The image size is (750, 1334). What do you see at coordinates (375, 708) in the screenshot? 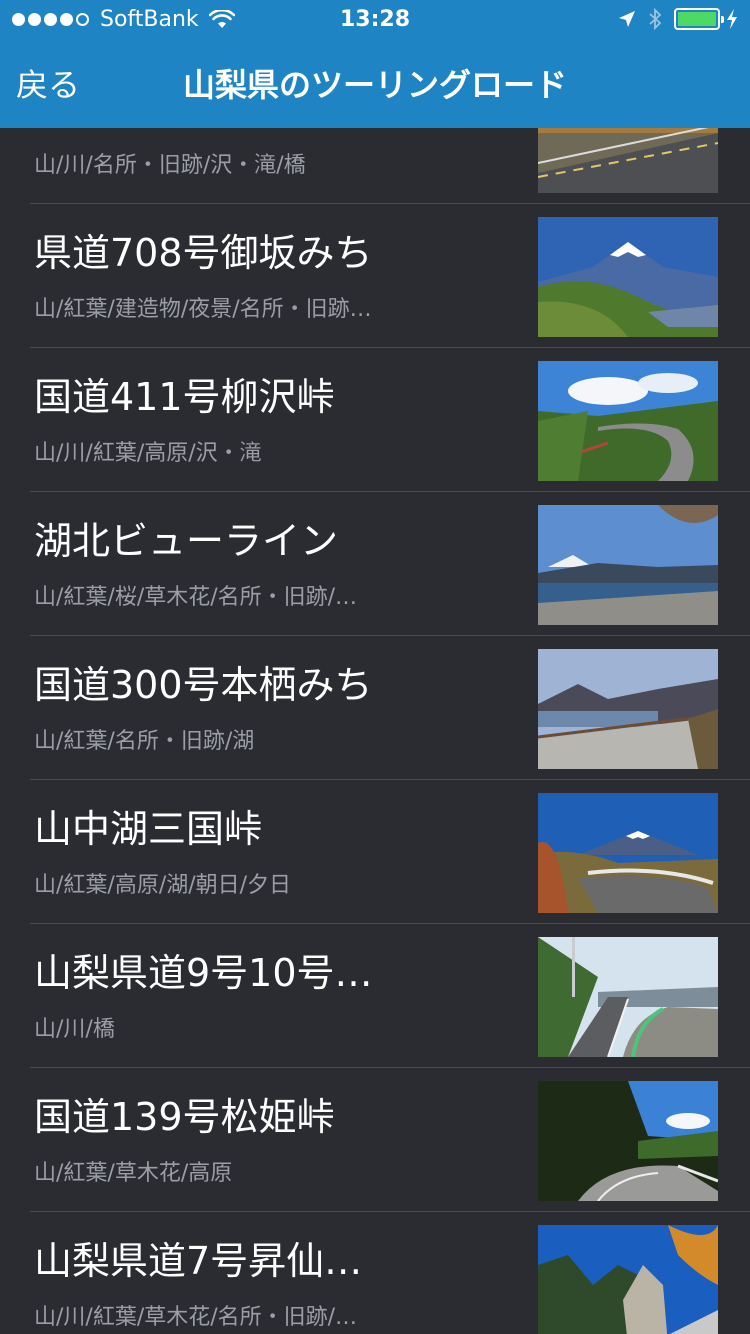
I see `road-list-item: 国道300号本栖みち 山/紅葉/名所・旧跡/湖` at bounding box center [375, 708].